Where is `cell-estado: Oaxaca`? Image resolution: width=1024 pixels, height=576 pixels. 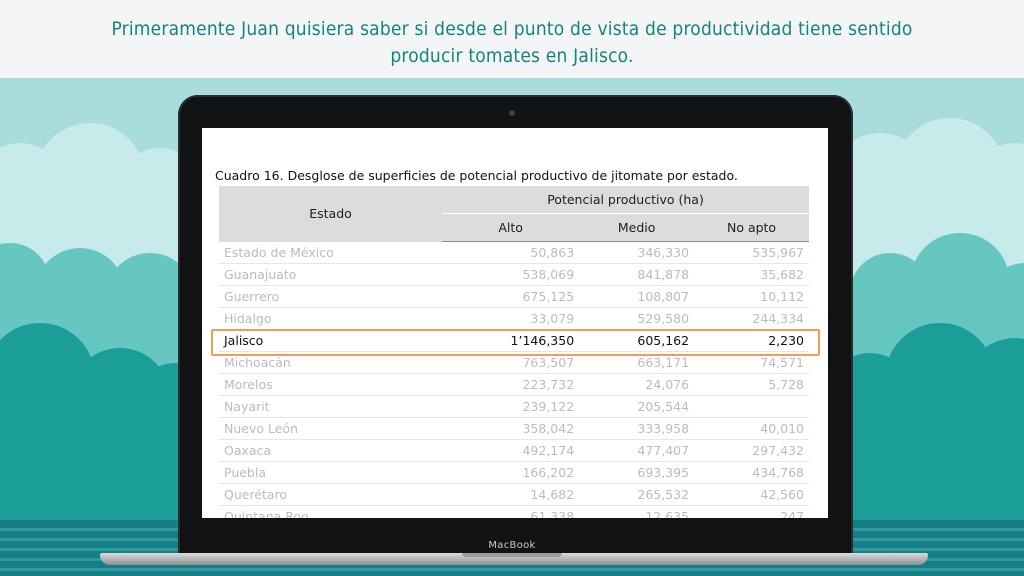 cell-estado: Oaxaca is located at coordinates (331, 450).